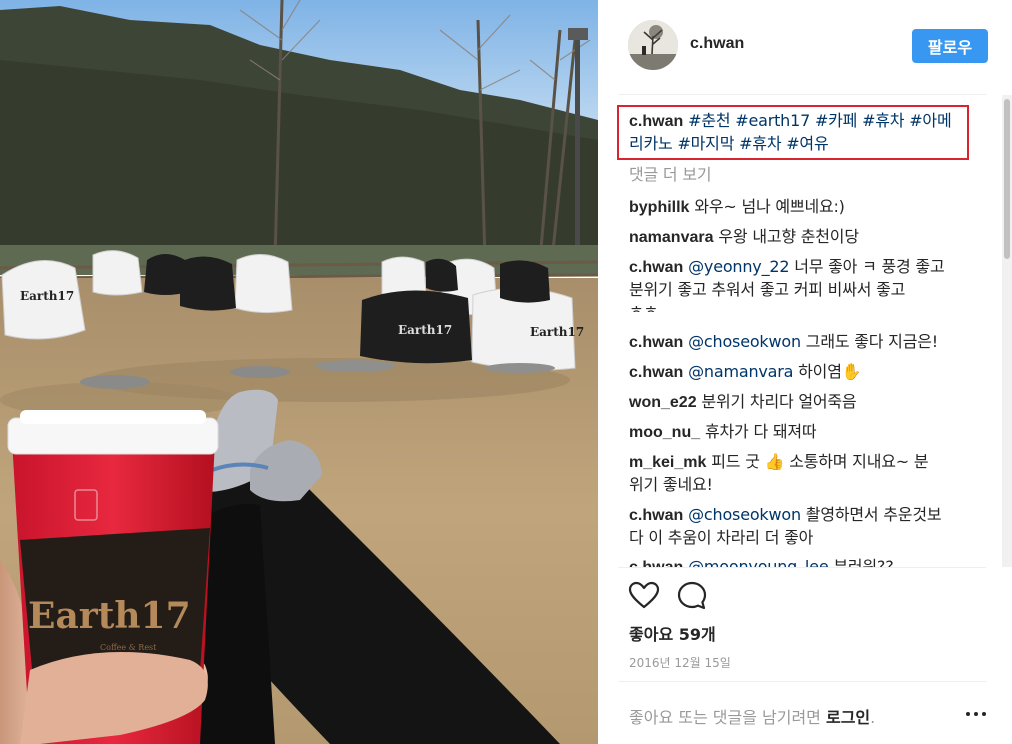  What do you see at coordinates (663, 402) in the screenshot?
I see `comment-username: won_e22` at bounding box center [663, 402].